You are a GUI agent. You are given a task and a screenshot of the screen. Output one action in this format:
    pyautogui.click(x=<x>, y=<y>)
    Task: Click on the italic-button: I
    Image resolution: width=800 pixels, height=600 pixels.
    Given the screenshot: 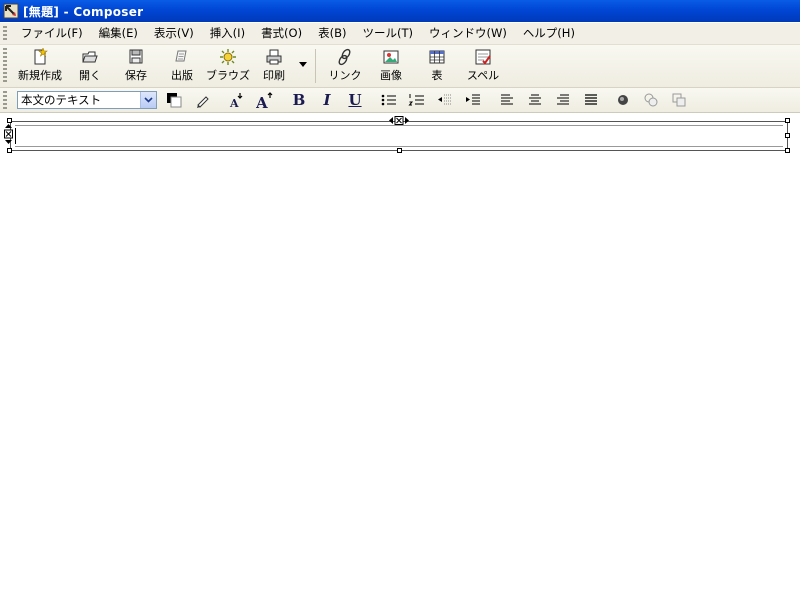 What is the action you would take?
    pyautogui.click(x=327, y=100)
    